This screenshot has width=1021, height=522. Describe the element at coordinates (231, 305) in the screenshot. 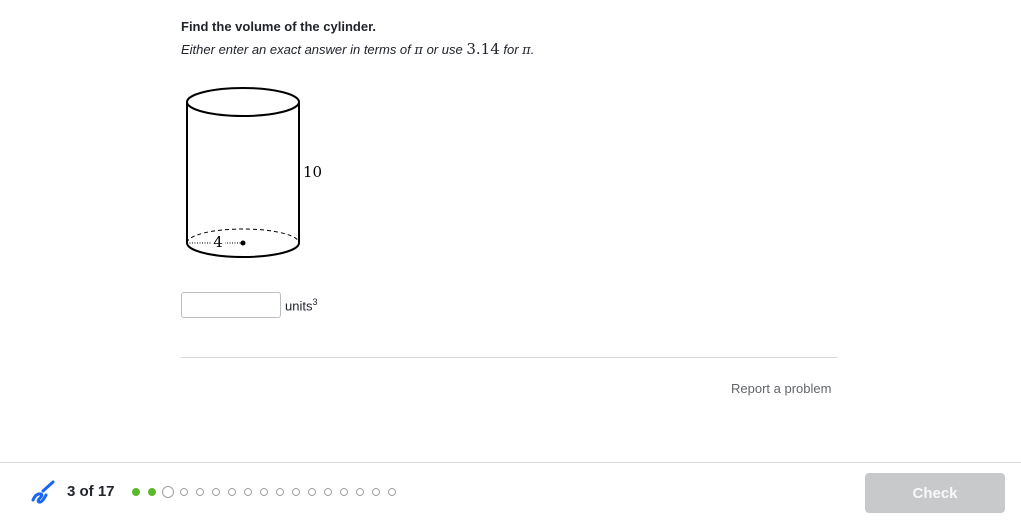

I see `answer-input` at that location.